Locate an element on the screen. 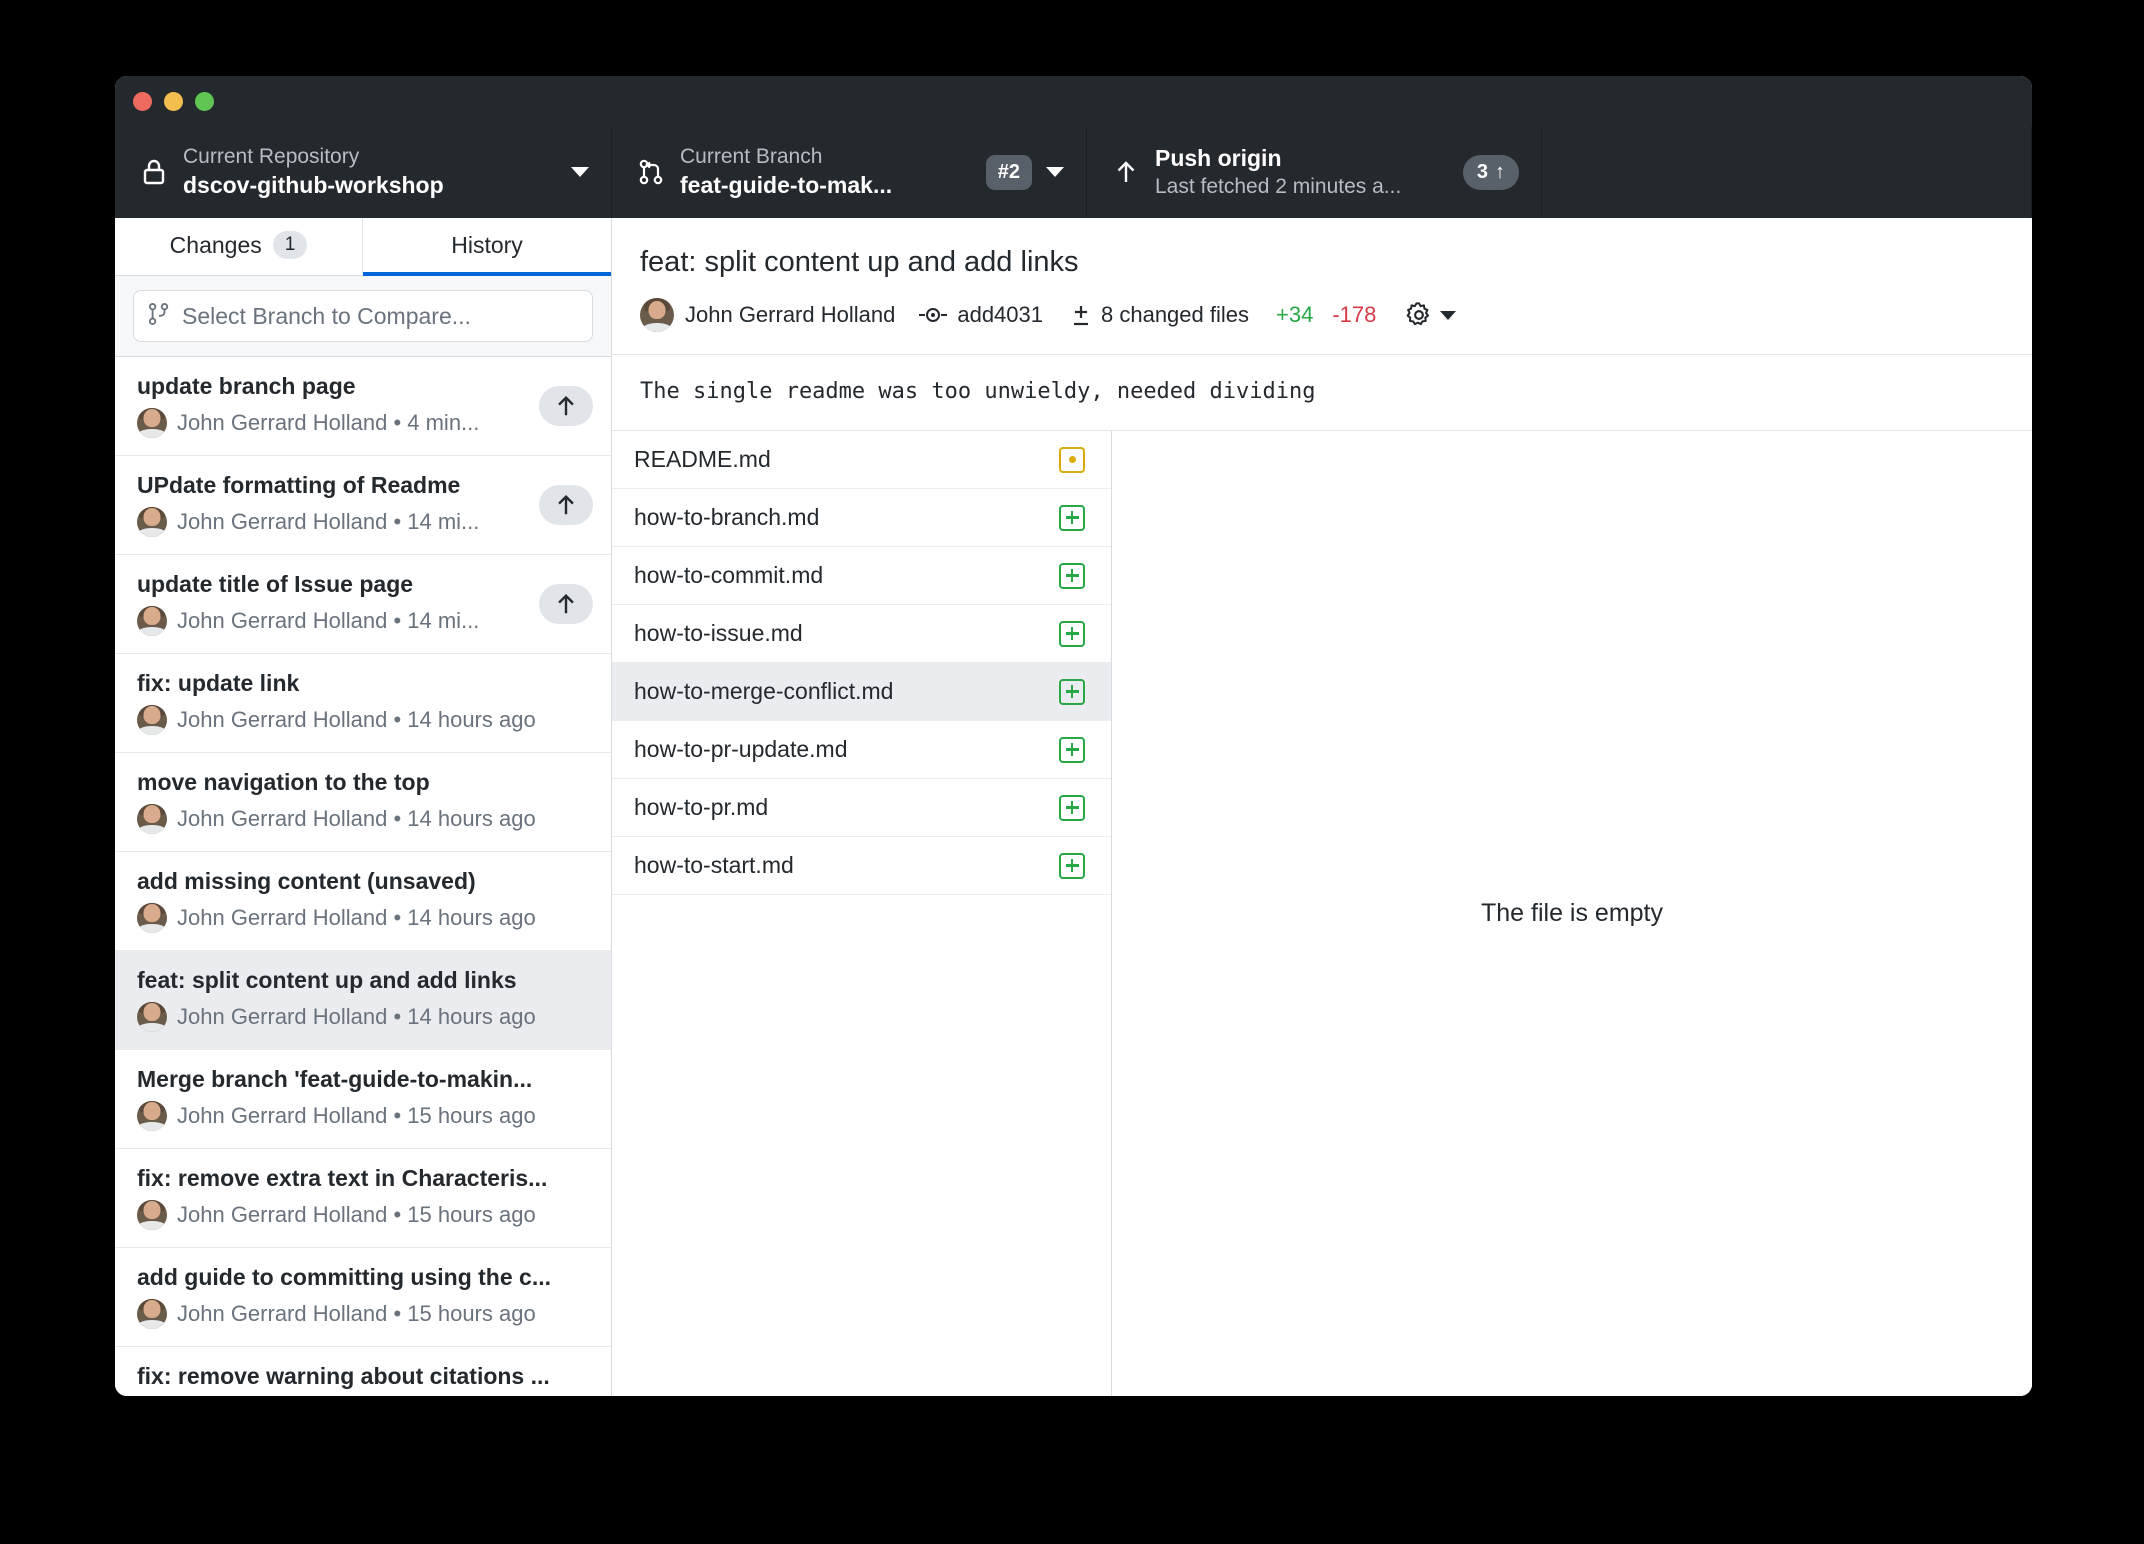 Image resolution: width=2144 pixels, height=1544 pixels. push-origin-label: Push origin is located at coordinates (1218, 158).